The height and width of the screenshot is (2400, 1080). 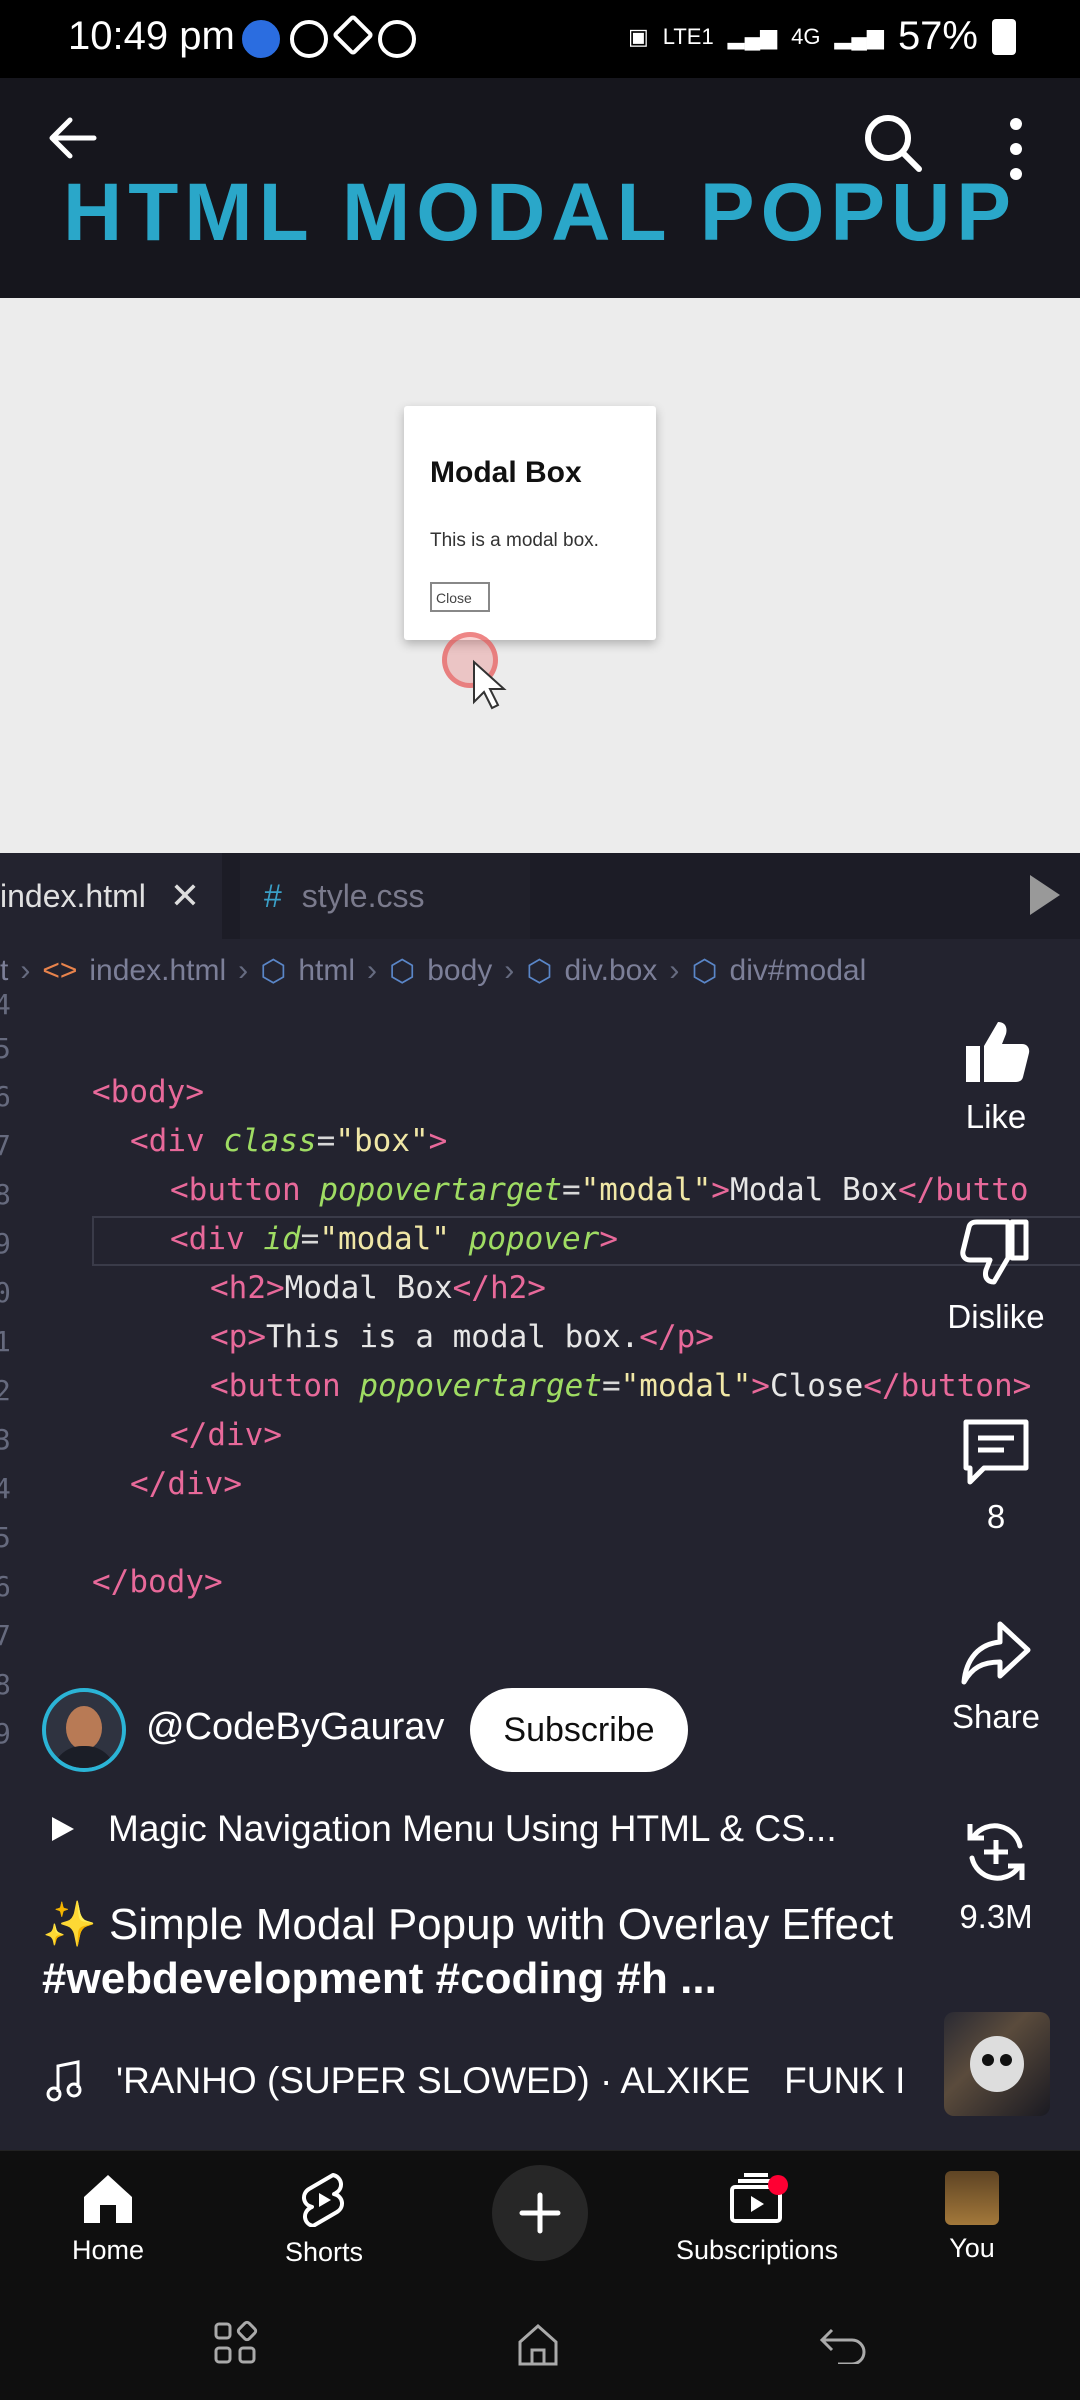 I want to click on nav-you-label: You, so click(x=972, y=2248).